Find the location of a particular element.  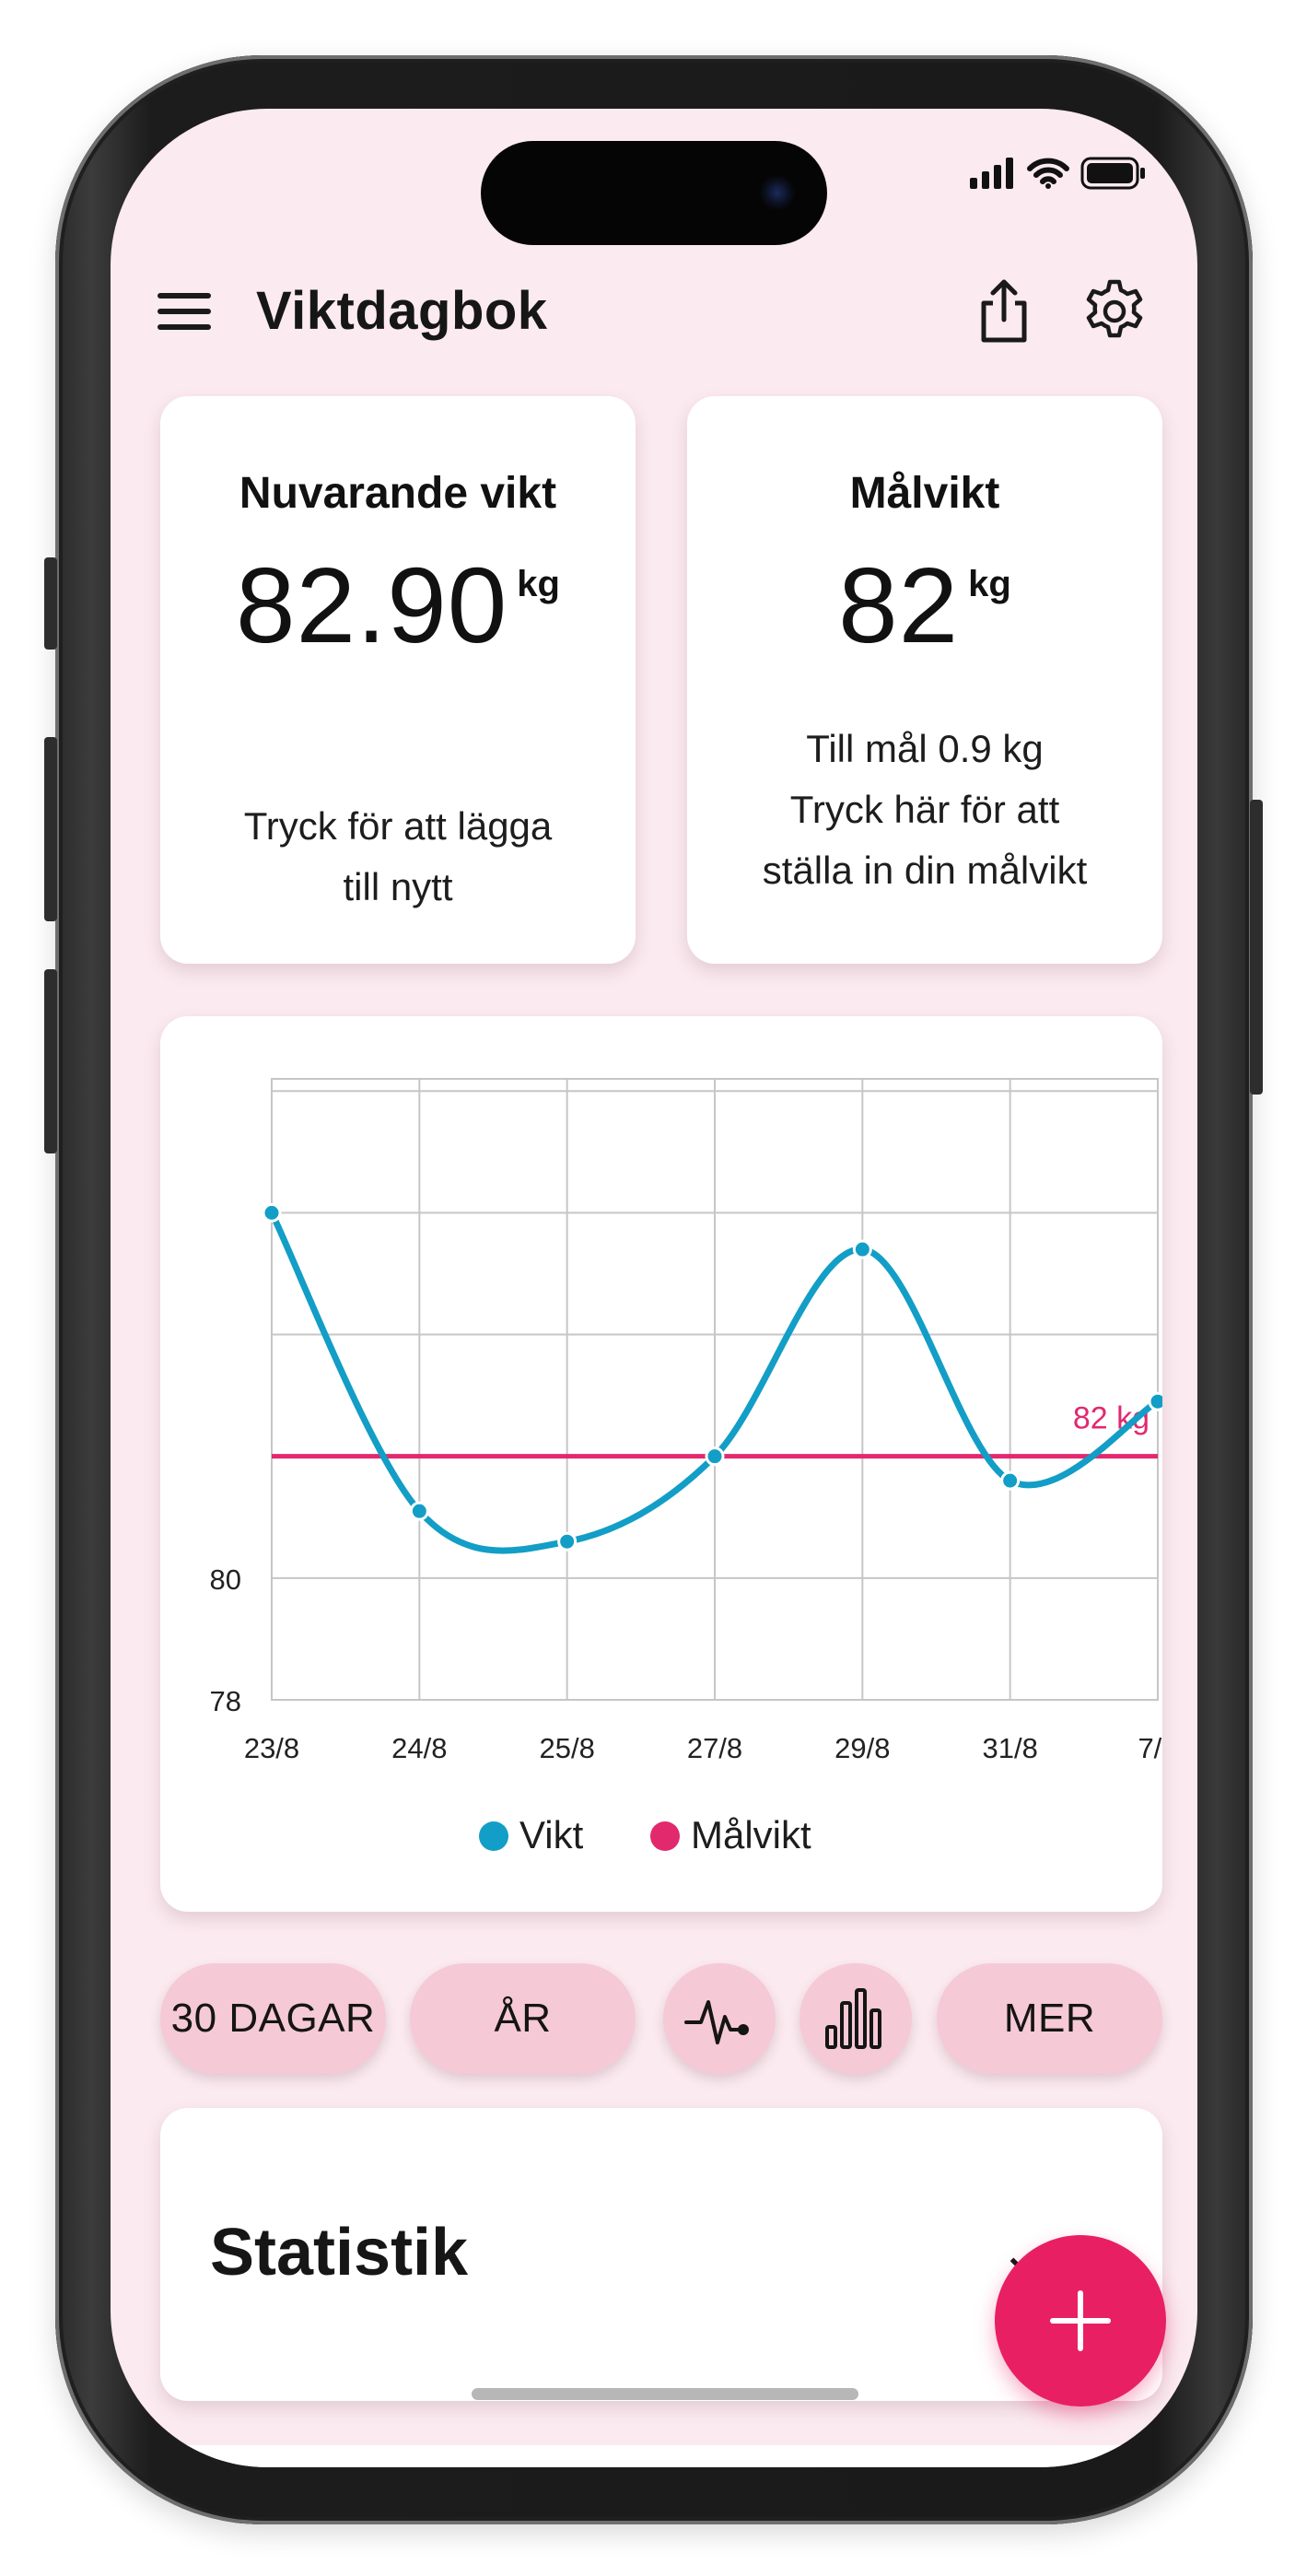

action-button is located at coordinates (51, 603).